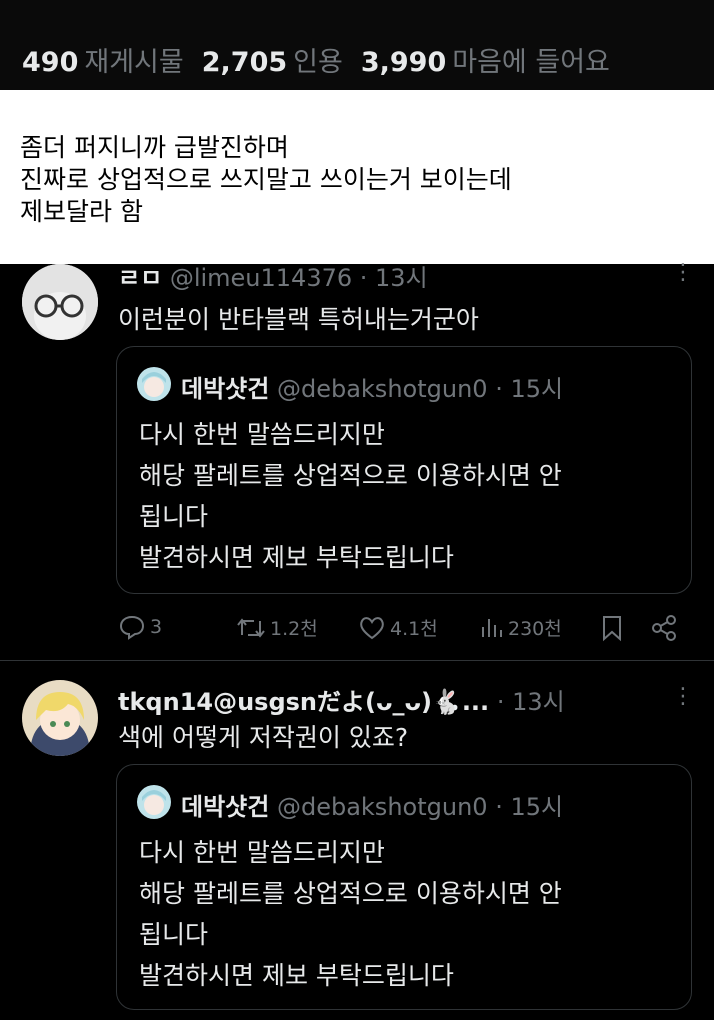  Describe the element at coordinates (156, 627) in the screenshot. I see `reply-count: 3` at that location.